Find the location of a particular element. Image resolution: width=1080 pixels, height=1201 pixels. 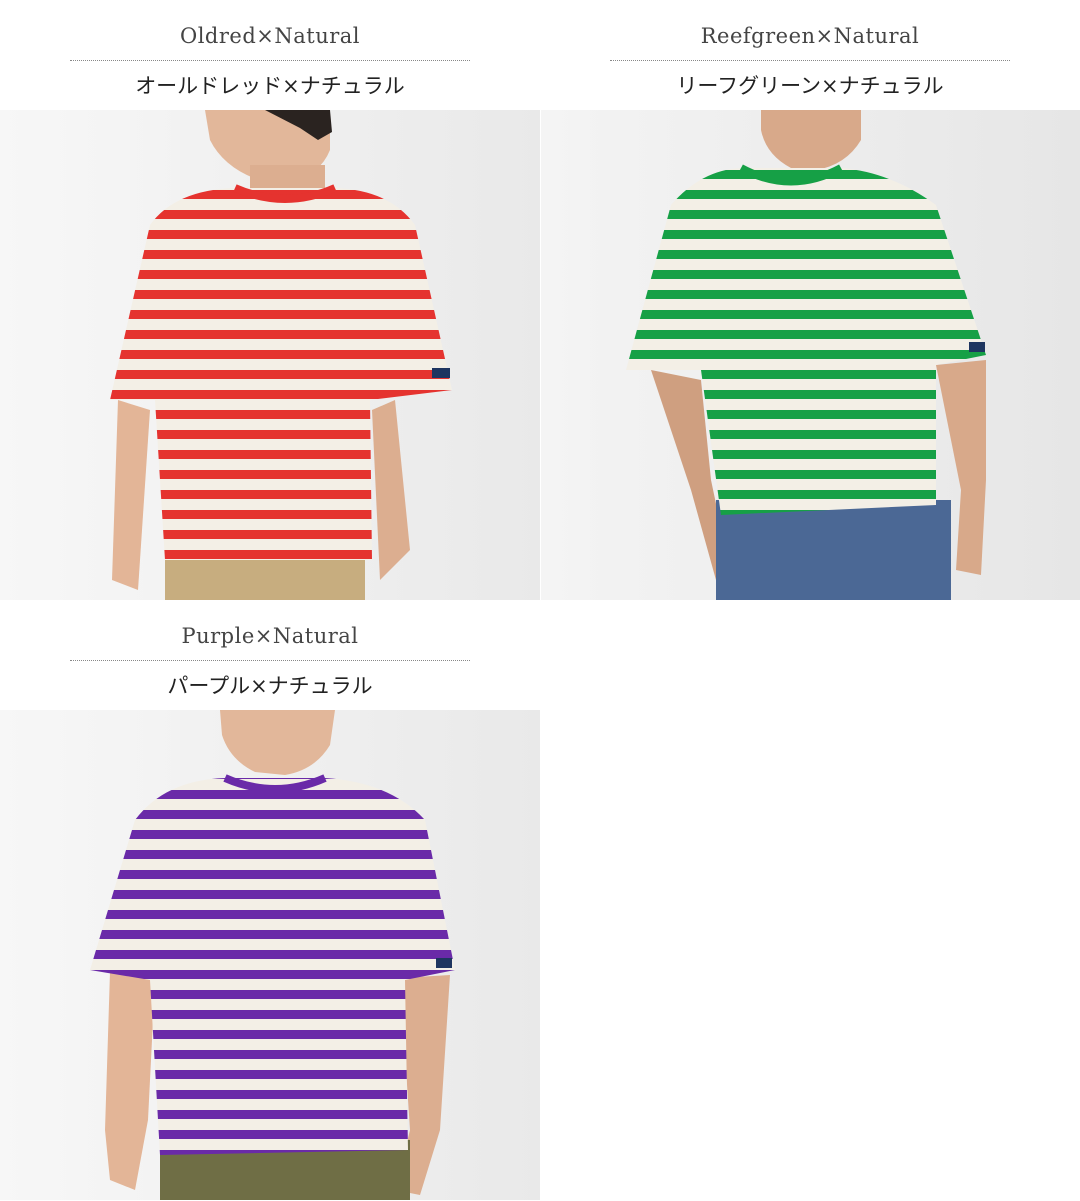

color-name-jp: リーフグリーン×ナチュラル is located at coordinates (810, 86).